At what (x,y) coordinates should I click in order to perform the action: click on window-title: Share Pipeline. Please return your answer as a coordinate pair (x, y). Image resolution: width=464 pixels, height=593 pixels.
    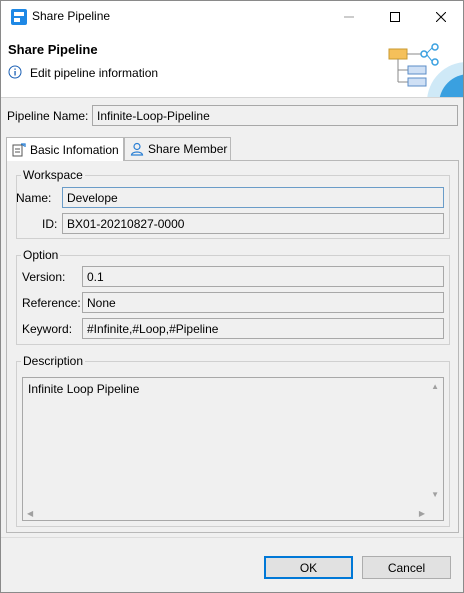
    Looking at the image, I should click on (71, 16).